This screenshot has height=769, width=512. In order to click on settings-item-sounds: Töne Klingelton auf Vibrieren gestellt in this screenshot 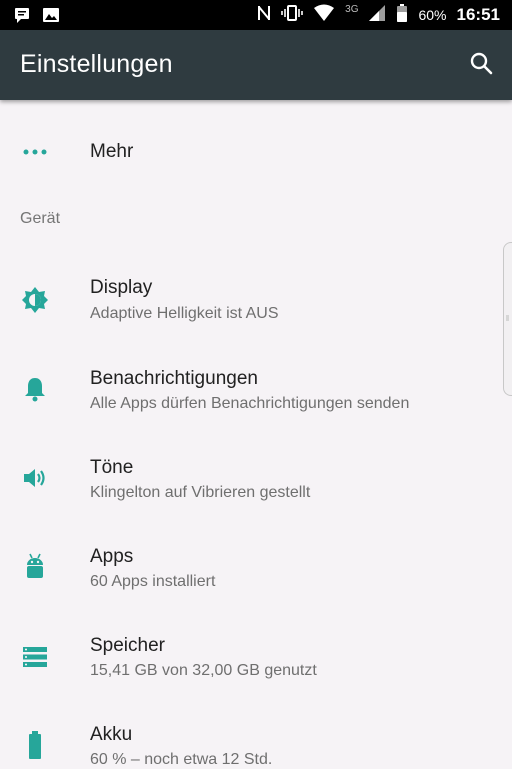, I will do `click(256, 479)`.